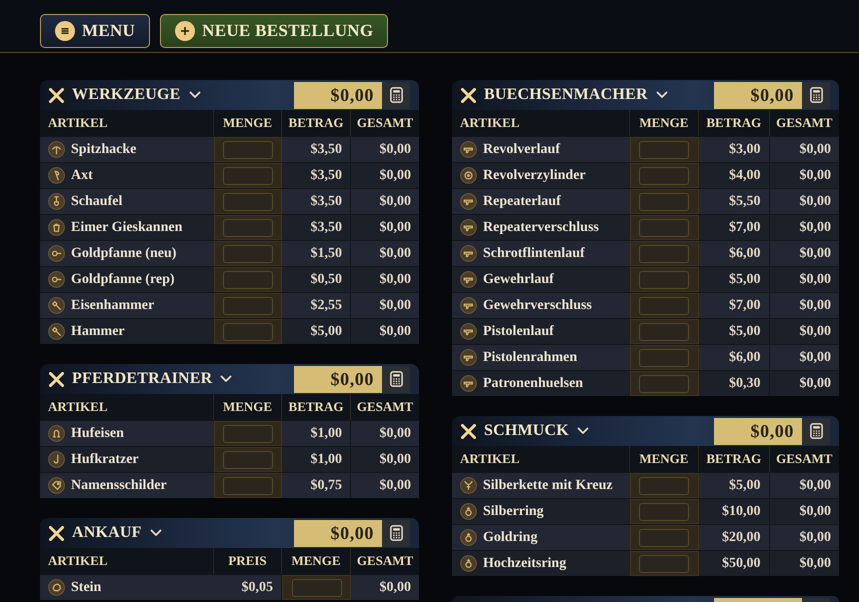 This screenshot has height=602, width=859. Describe the element at coordinates (526, 431) in the screenshot. I see `panel-title: SCHMUCK` at that location.